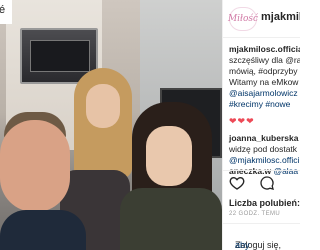 The height and width of the screenshot is (250, 320). What do you see at coordinates (243, 19) in the screenshot?
I see `author-avatar: Miłość` at bounding box center [243, 19].